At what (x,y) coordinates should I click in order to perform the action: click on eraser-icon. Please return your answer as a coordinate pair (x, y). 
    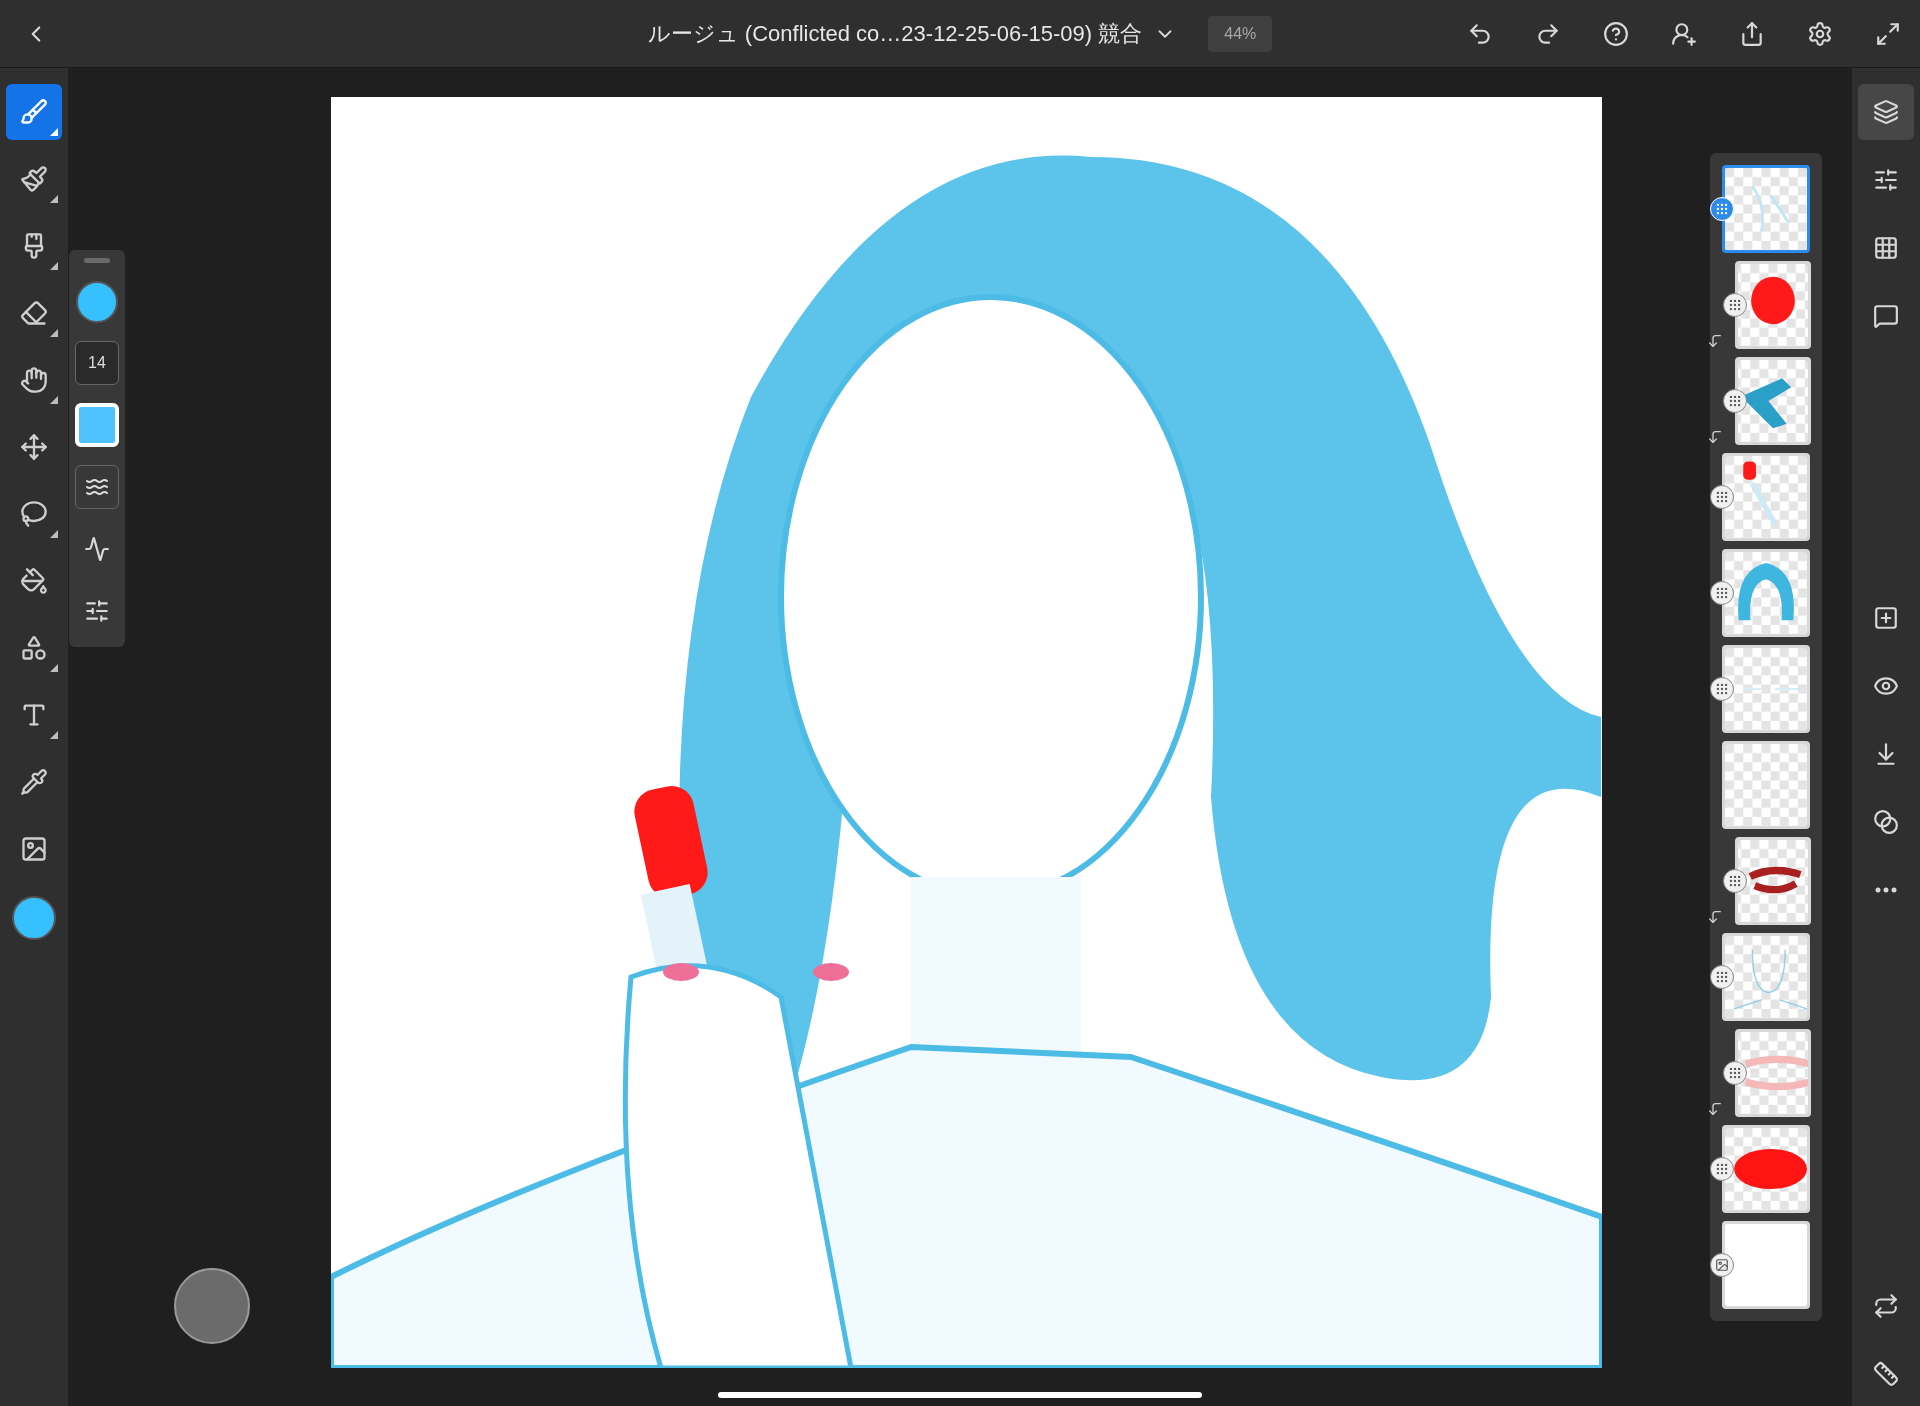
    Looking at the image, I should click on (34, 313).